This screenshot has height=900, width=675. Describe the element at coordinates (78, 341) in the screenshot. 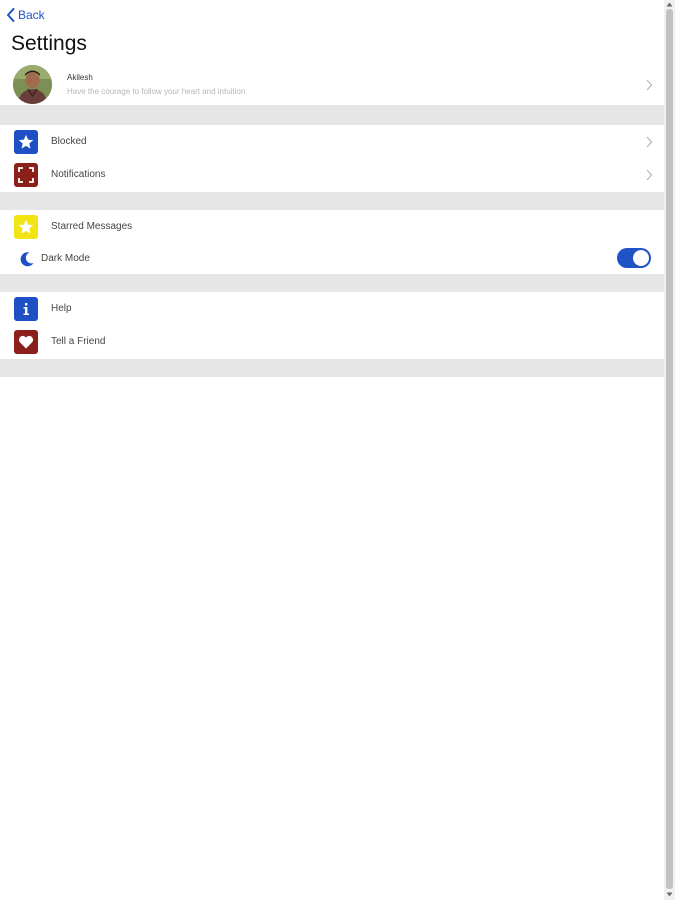

I see `settings-item-label: Tell a Friend` at that location.